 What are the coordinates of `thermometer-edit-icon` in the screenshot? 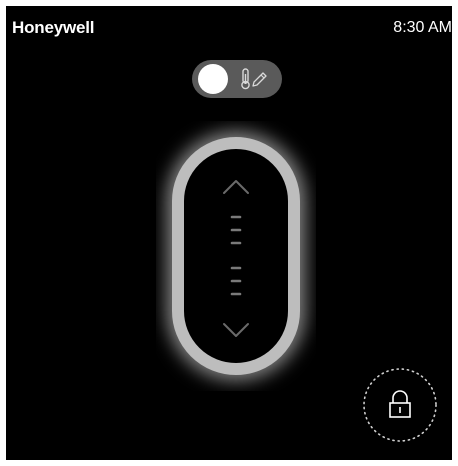 It's located at (254, 79).